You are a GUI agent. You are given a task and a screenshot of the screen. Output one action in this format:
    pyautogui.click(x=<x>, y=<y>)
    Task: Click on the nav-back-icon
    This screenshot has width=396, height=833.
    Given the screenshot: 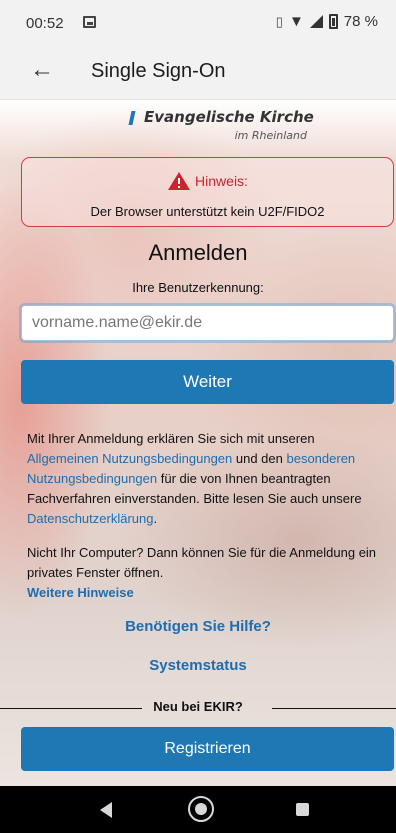 What is the action you would take?
    pyautogui.click(x=106, y=810)
    